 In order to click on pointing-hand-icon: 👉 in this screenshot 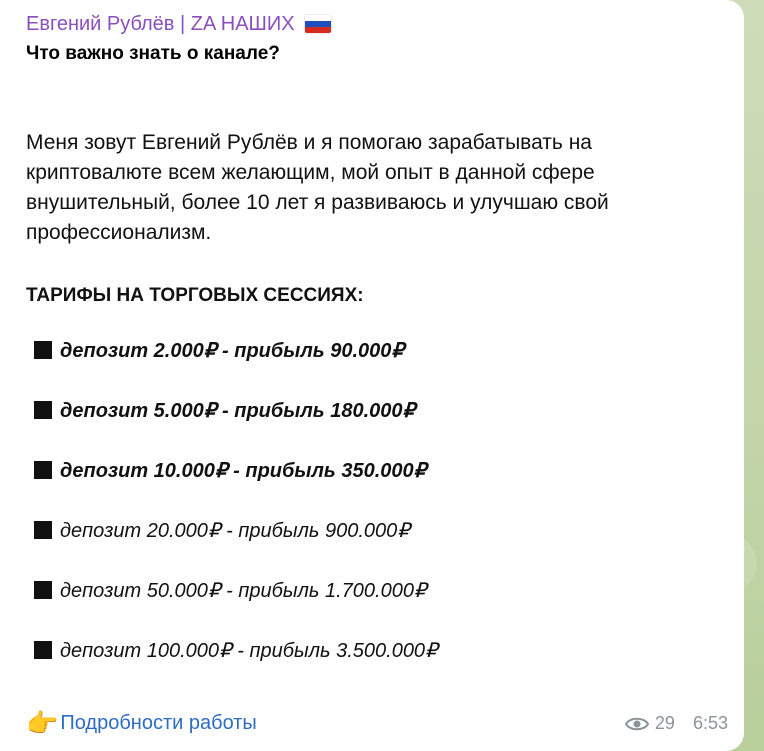, I will do `click(42, 723)`.